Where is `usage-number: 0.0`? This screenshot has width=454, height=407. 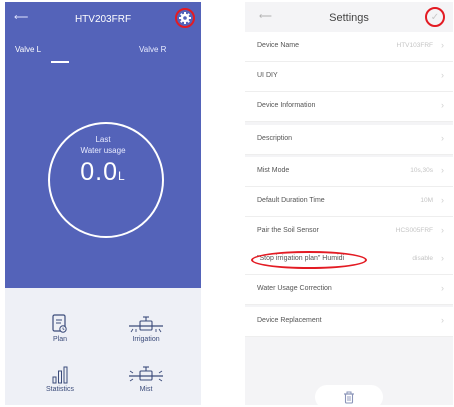 usage-number: 0.0 is located at coordinates (99, 172).